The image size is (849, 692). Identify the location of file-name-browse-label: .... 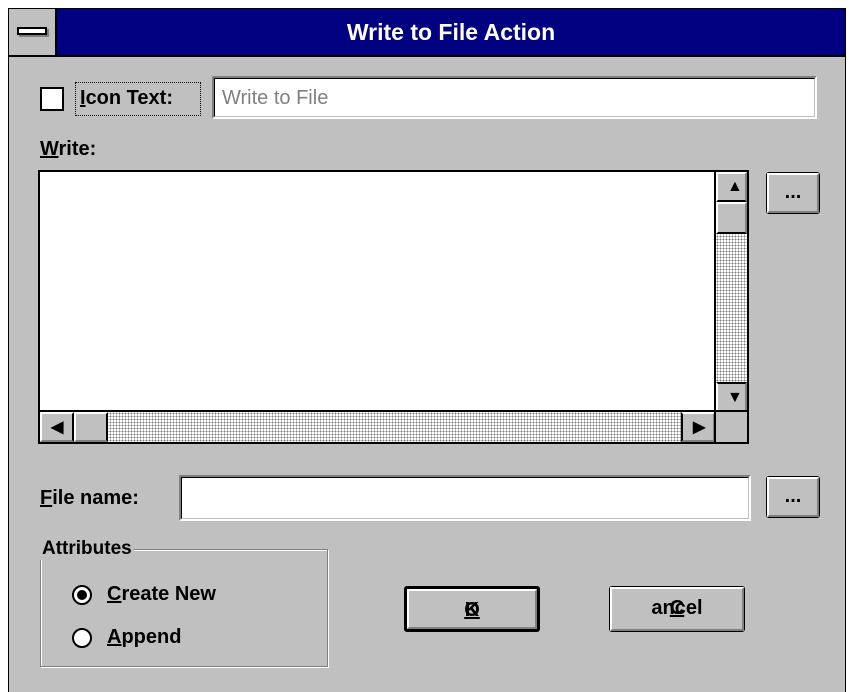
(793, 496).